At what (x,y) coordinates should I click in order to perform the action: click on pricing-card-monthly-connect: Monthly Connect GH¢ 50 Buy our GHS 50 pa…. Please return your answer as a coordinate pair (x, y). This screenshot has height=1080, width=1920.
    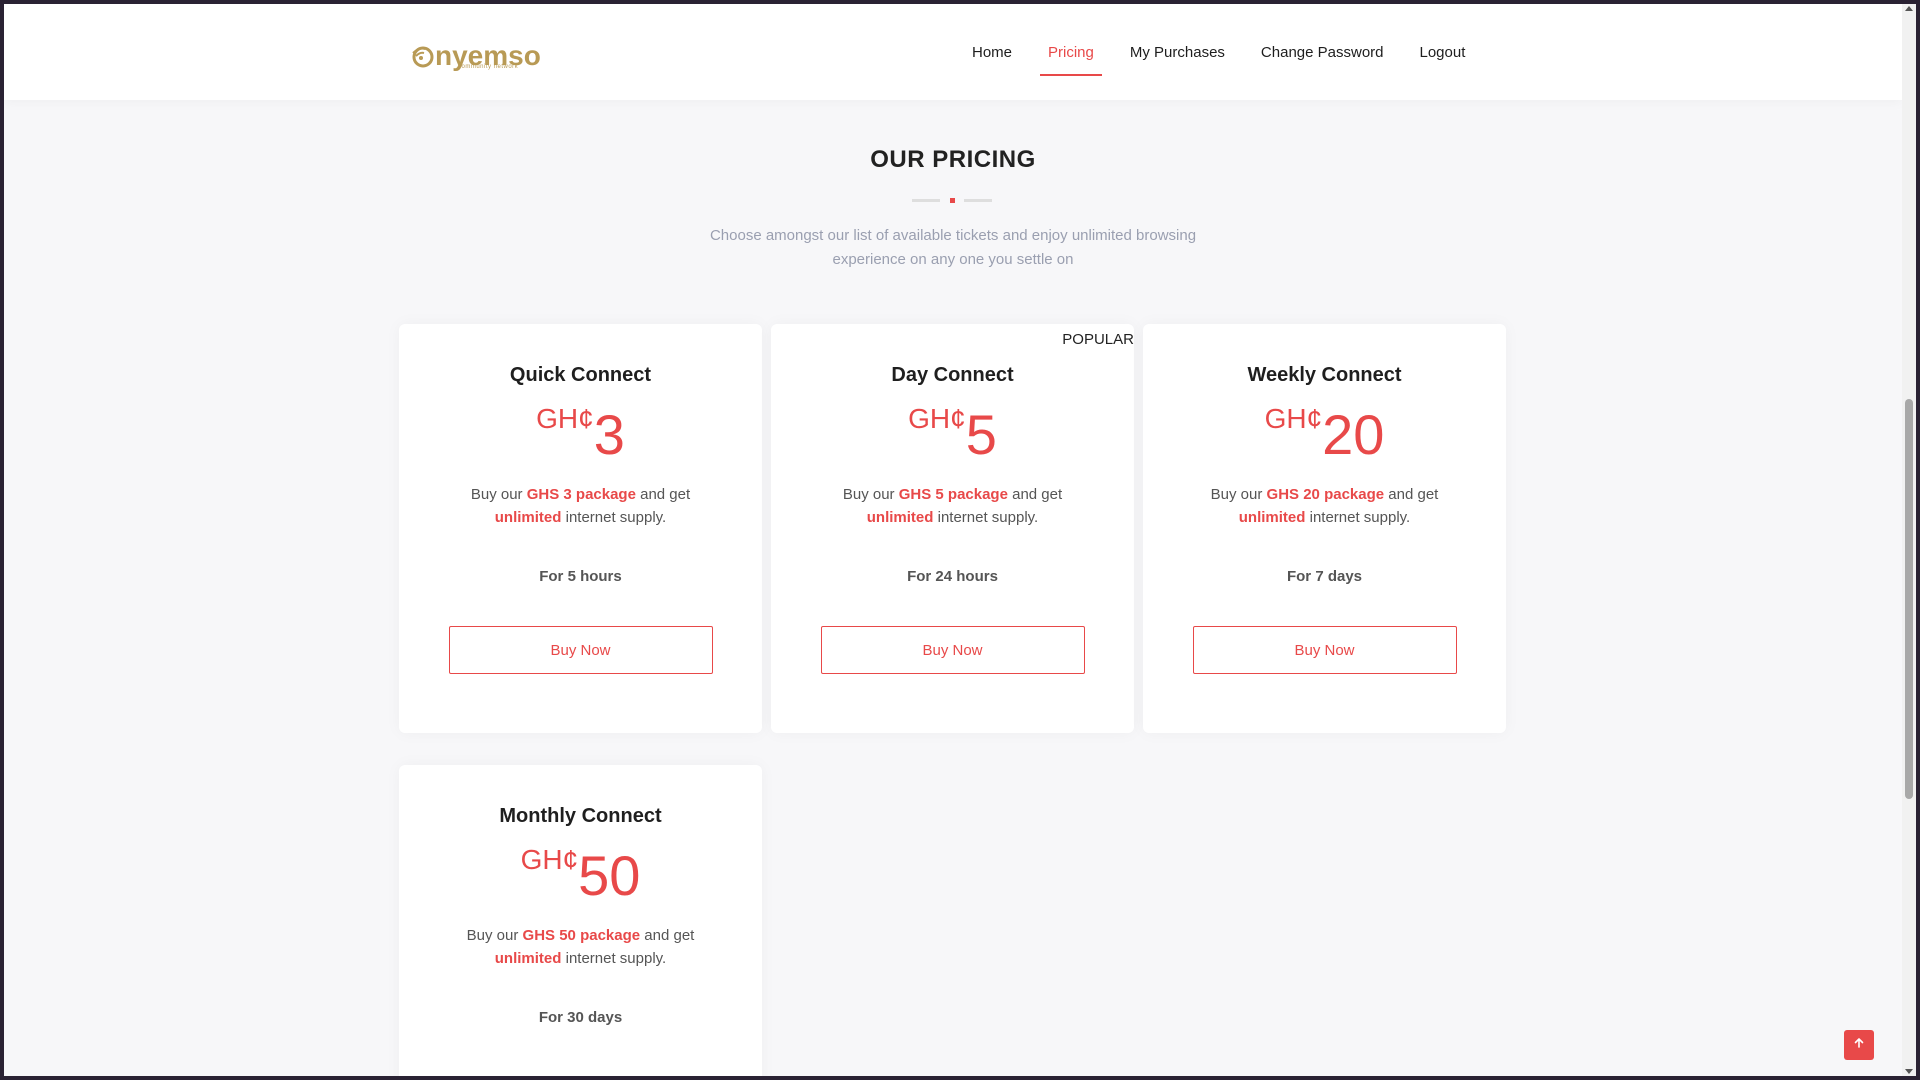
    Looking at the image, I should click on (580, 920).